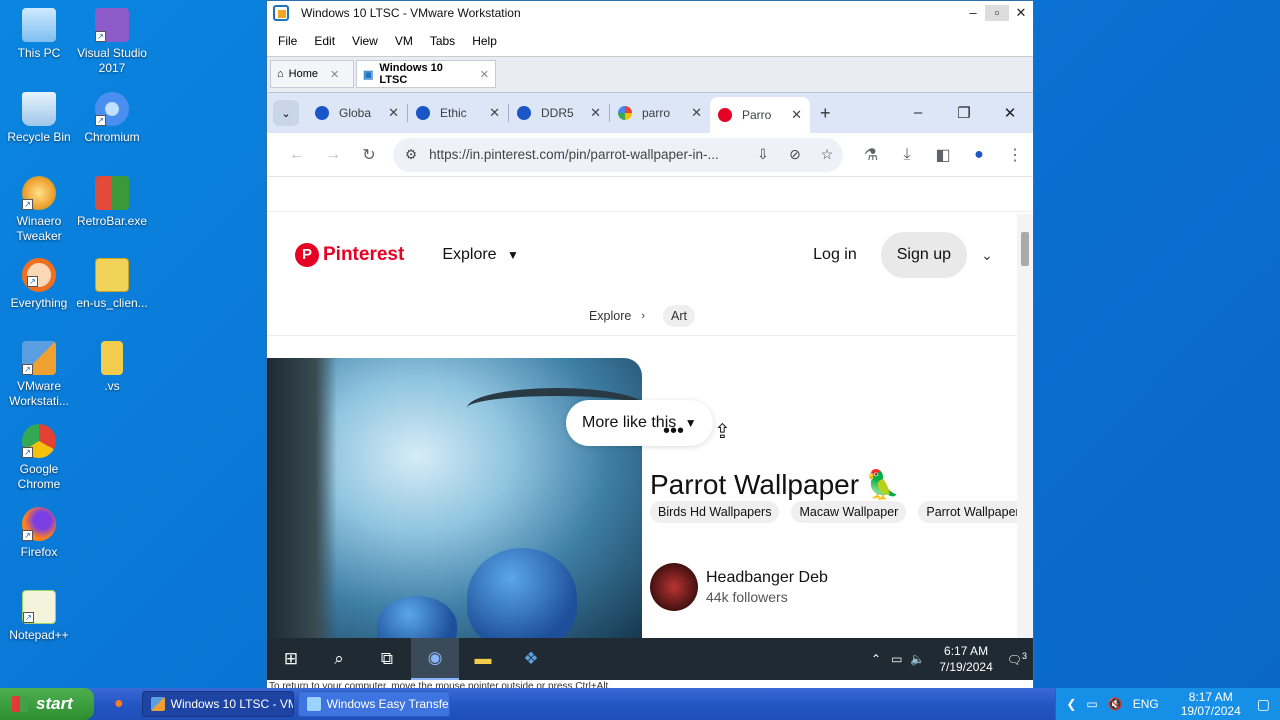 This screenshot has width=1280, height=720. Describe the element at coordinates (1025, 249) in the screenshot. I see `scrollbar-thumb` at that location.